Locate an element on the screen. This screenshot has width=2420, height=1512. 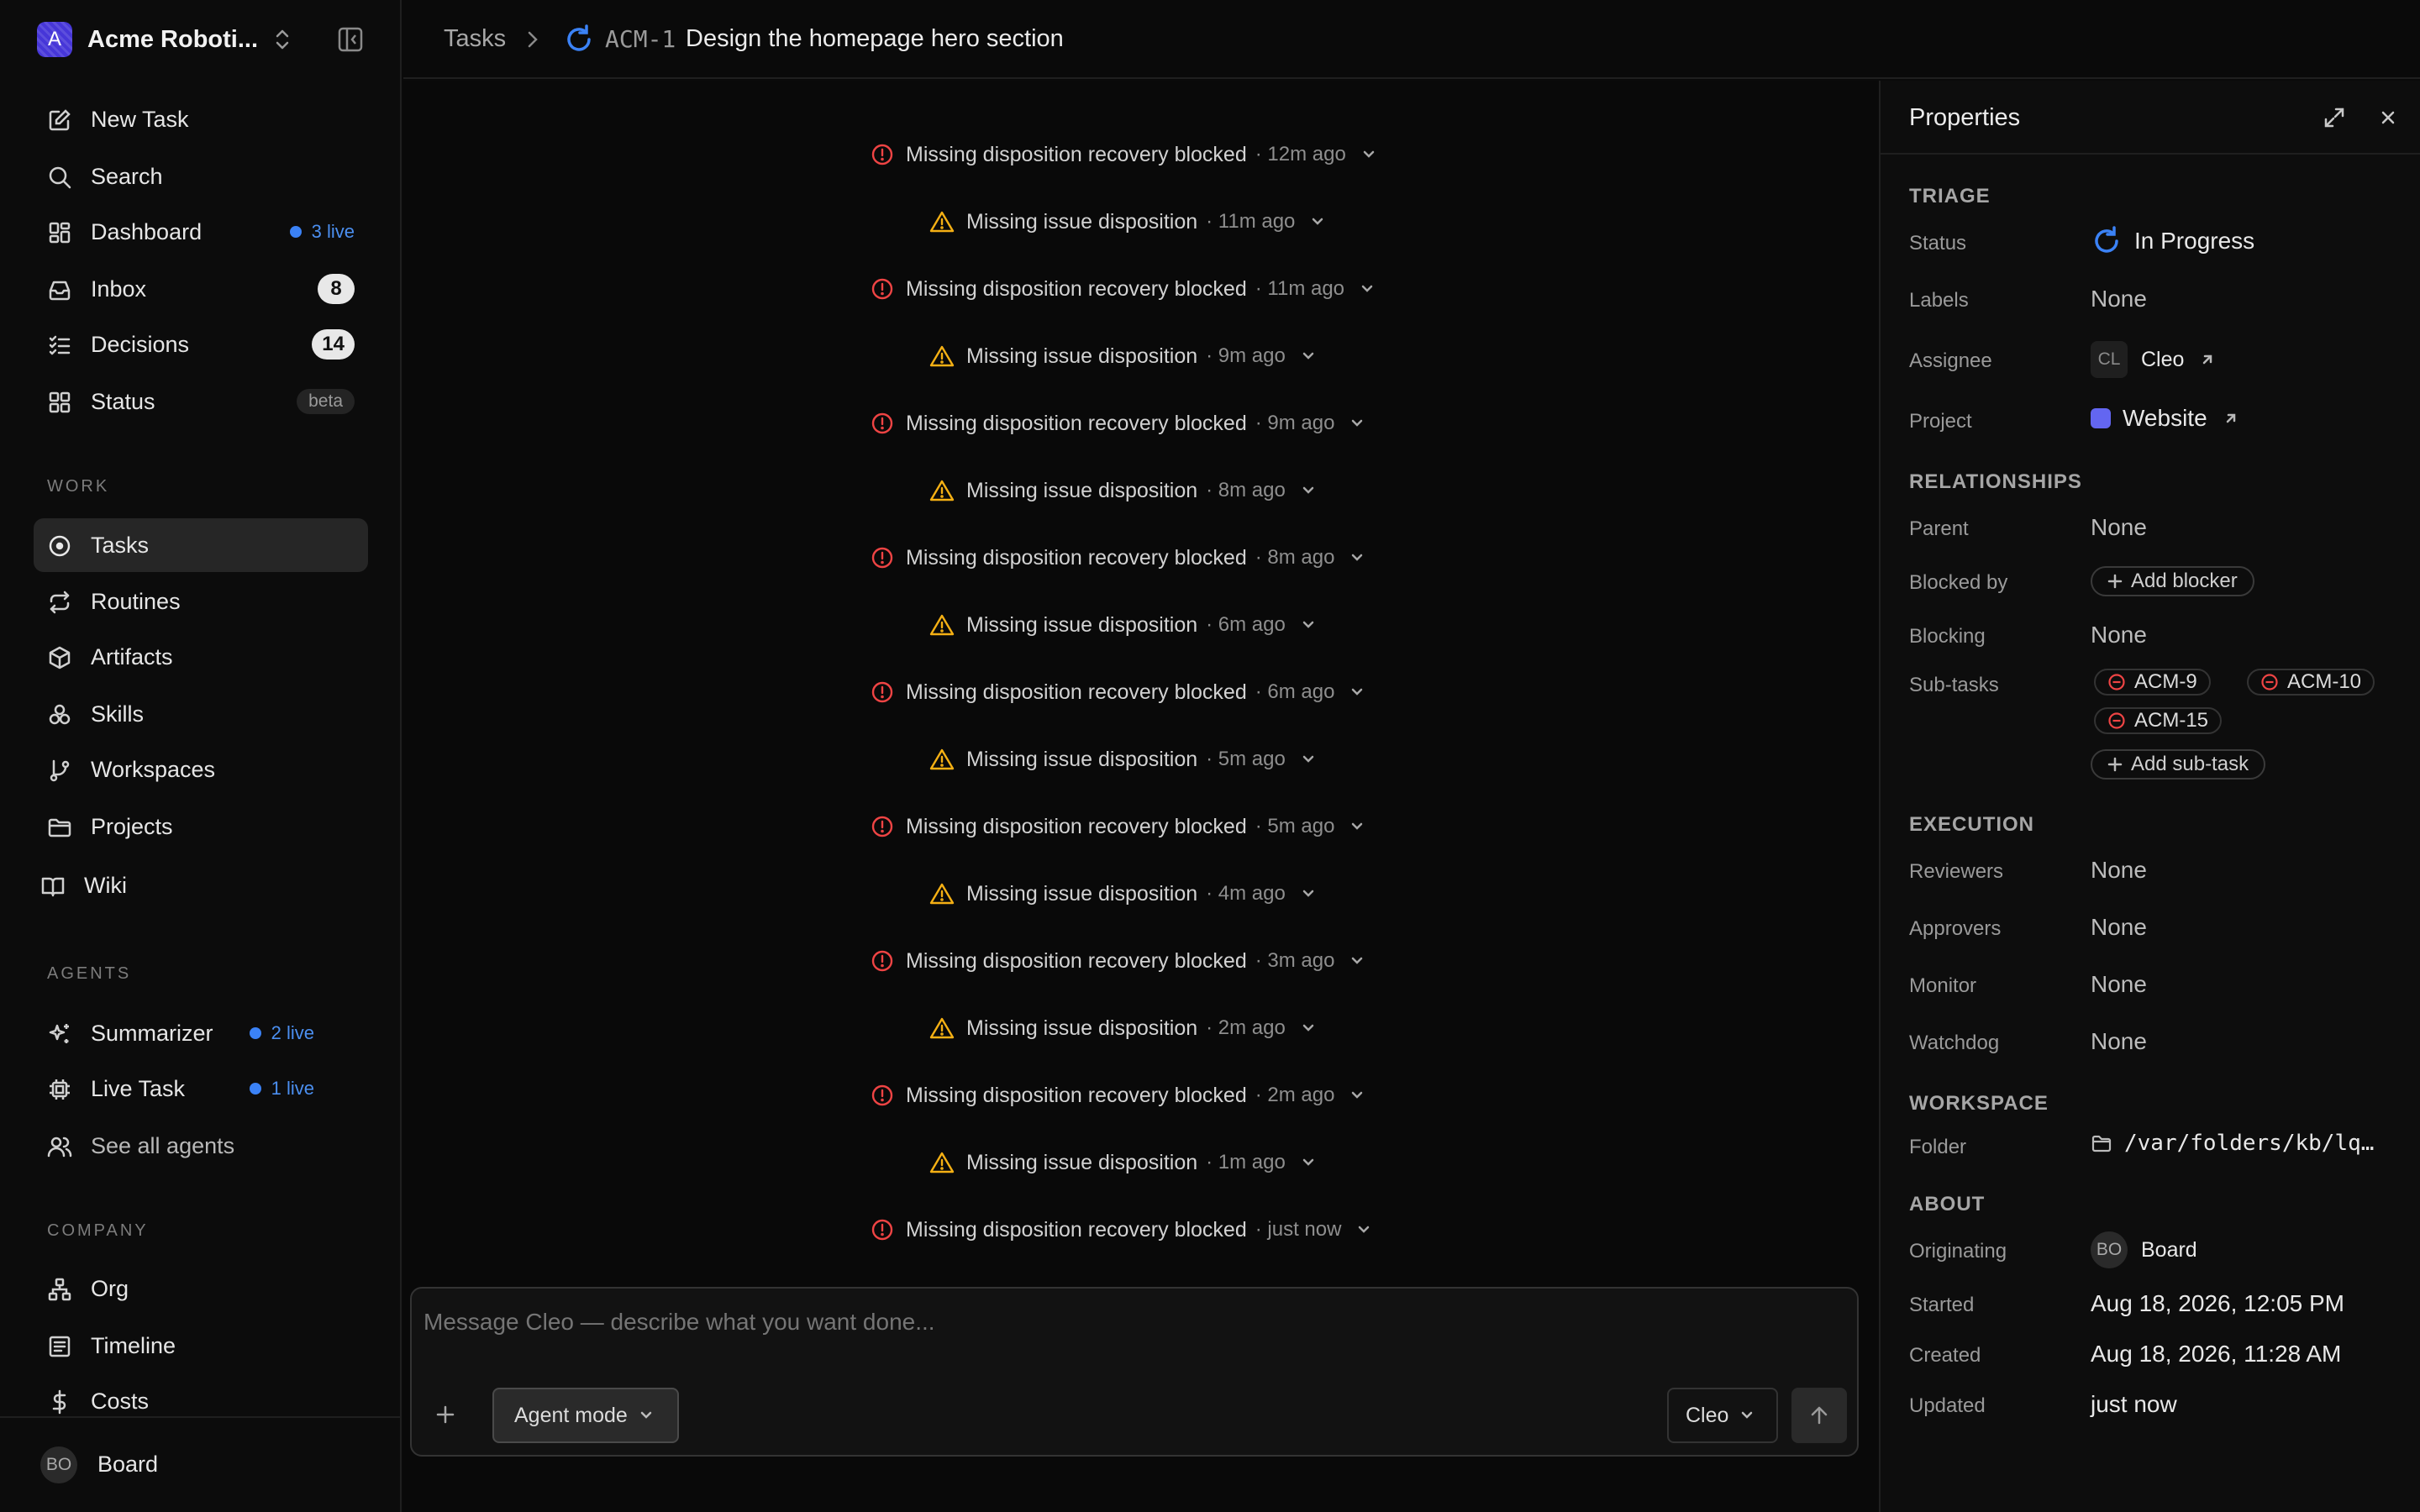
add-blocker-button: Add blocker is located at coordinates (2172, 581).